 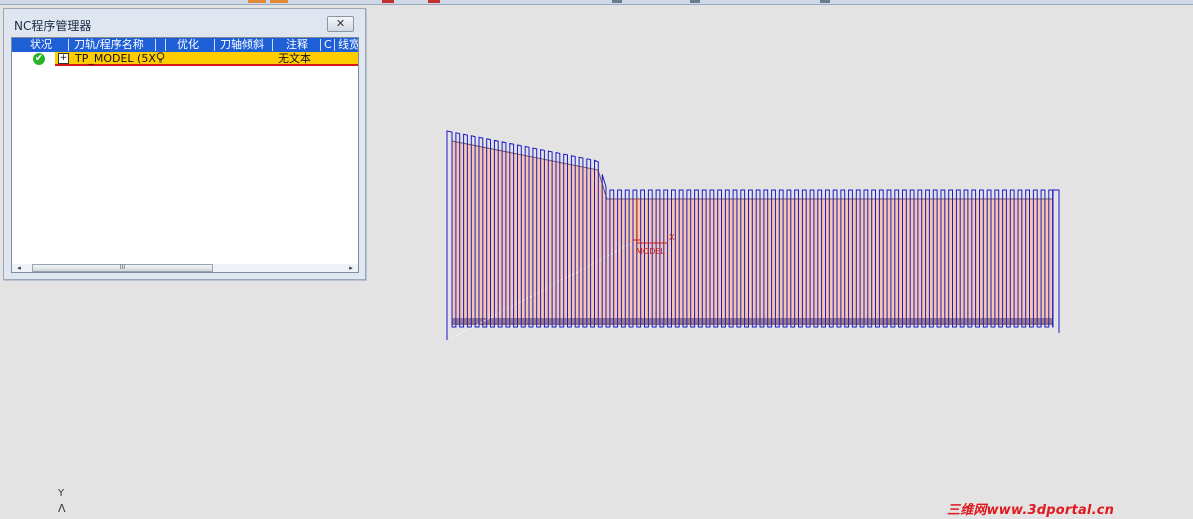 What do you see at coordinates (328, 45) in the screenshot?
I see `column-c: C` at bounding box center [328, 45].